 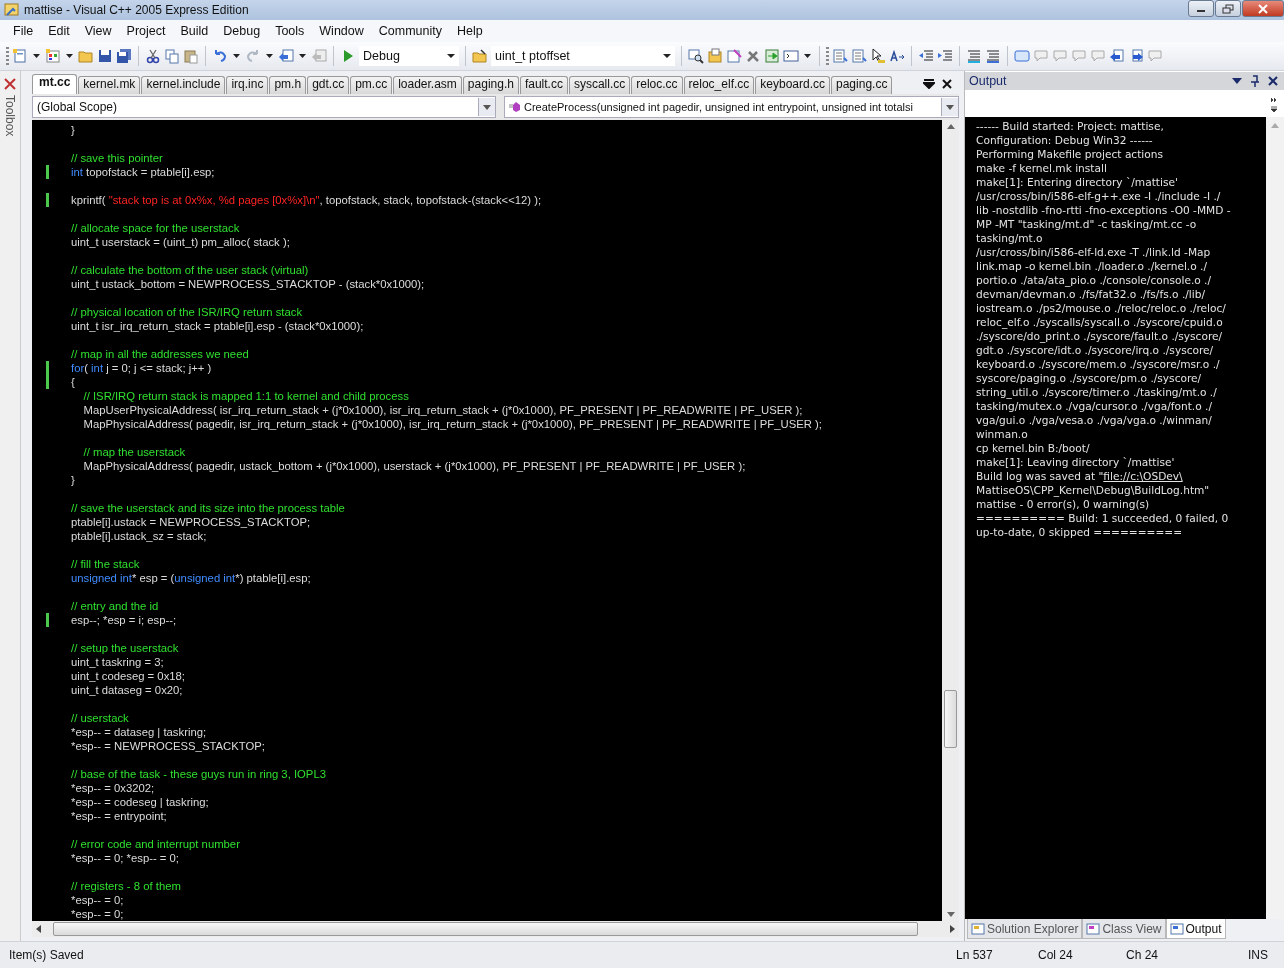 I want to click on code-line: // map in all the addresses we need, so click(x=160, y=354).